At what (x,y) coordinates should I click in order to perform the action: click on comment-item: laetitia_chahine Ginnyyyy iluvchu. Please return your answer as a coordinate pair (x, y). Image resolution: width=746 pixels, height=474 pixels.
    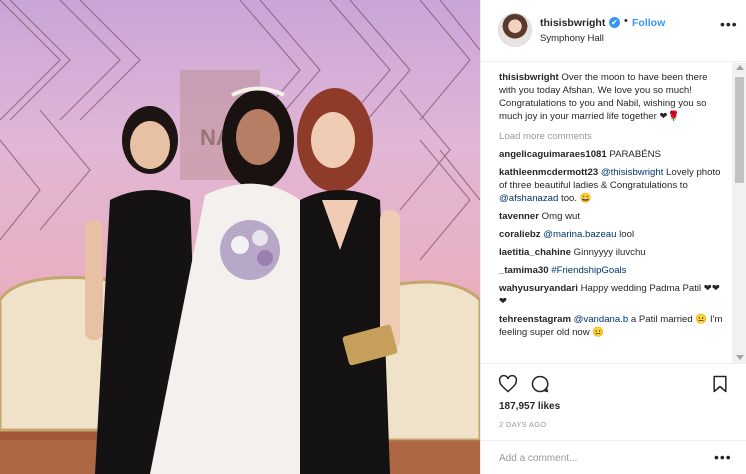
    Looking at the image, I should click on (612, 252).